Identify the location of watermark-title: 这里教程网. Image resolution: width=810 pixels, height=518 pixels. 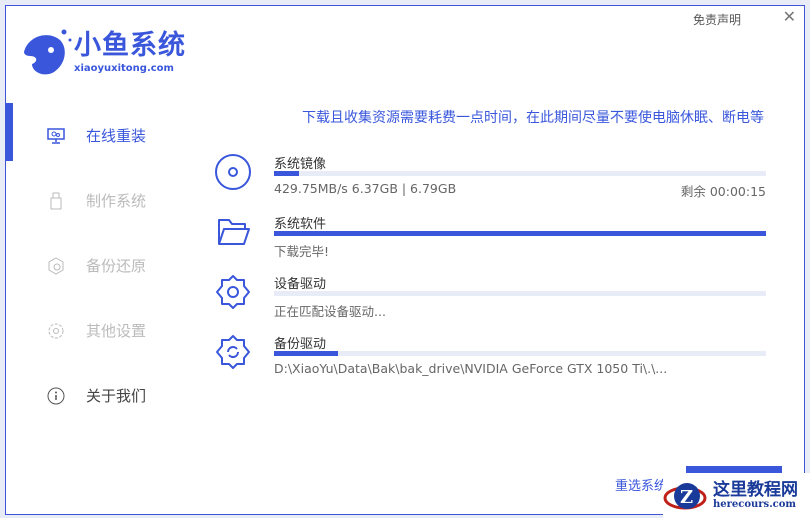
(755, 490).